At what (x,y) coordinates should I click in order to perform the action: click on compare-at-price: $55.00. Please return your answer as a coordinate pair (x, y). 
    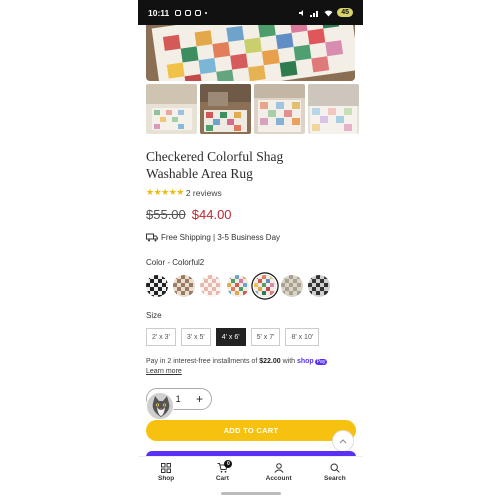
    Looking at the image, I should click on (166, 214).